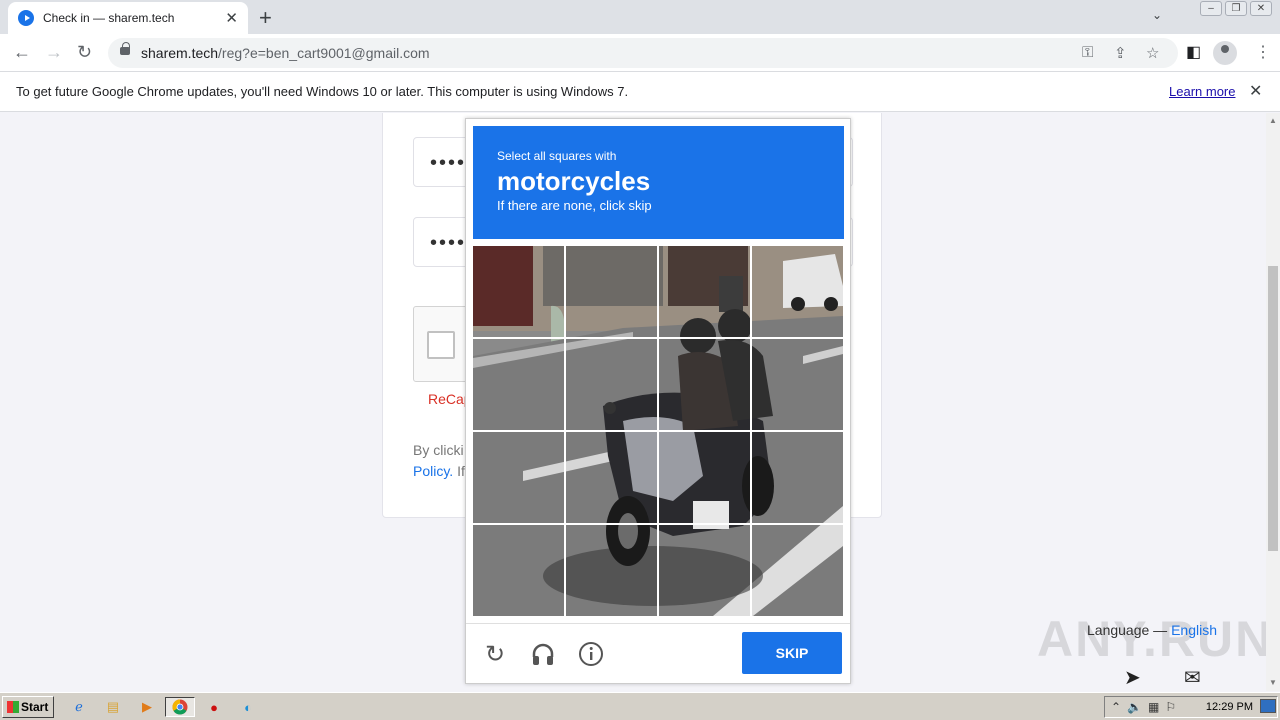 The width and height of the screenshot is (1280, 720). I want to click on site-favicon-icon, so click(26, 18).